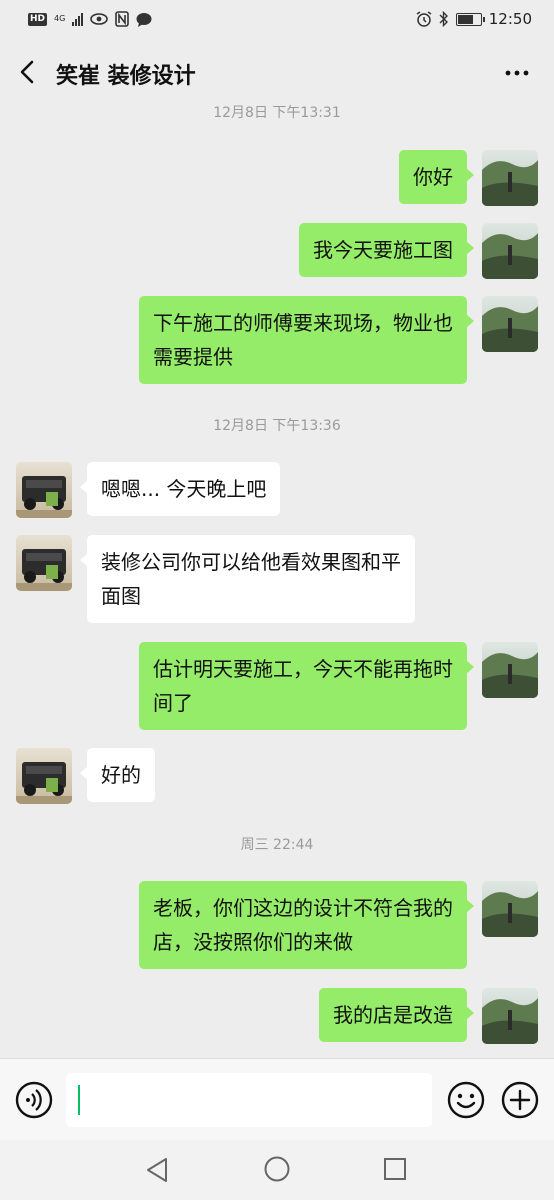 This screenshot has height=1200, width=554. I want to click on title-bar: 笑崔 装修设计, so click(277, 72).